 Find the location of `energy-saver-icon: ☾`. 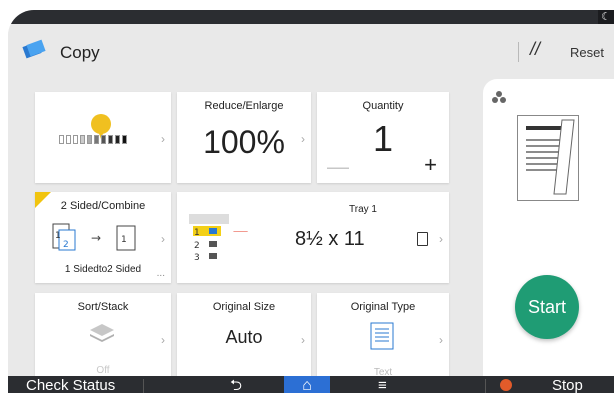

energy-saver-icon: ☾ is located at coordinates (606, 17).